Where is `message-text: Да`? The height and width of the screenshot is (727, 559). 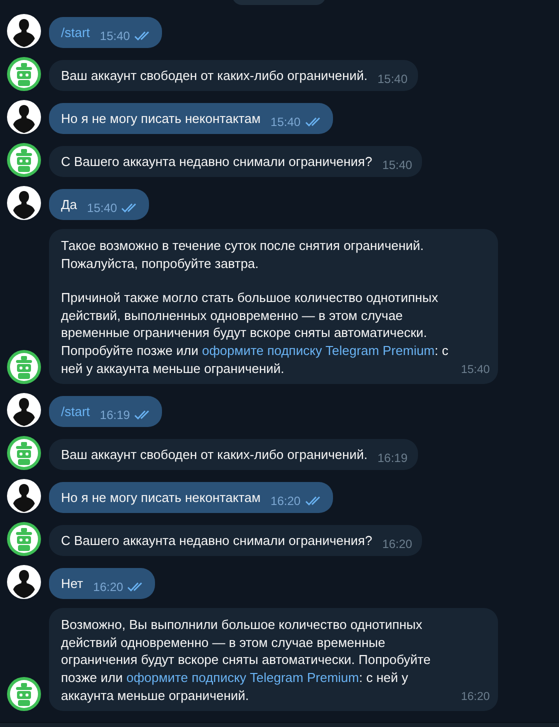 message-text: Да is located at coordinates (69, 205).